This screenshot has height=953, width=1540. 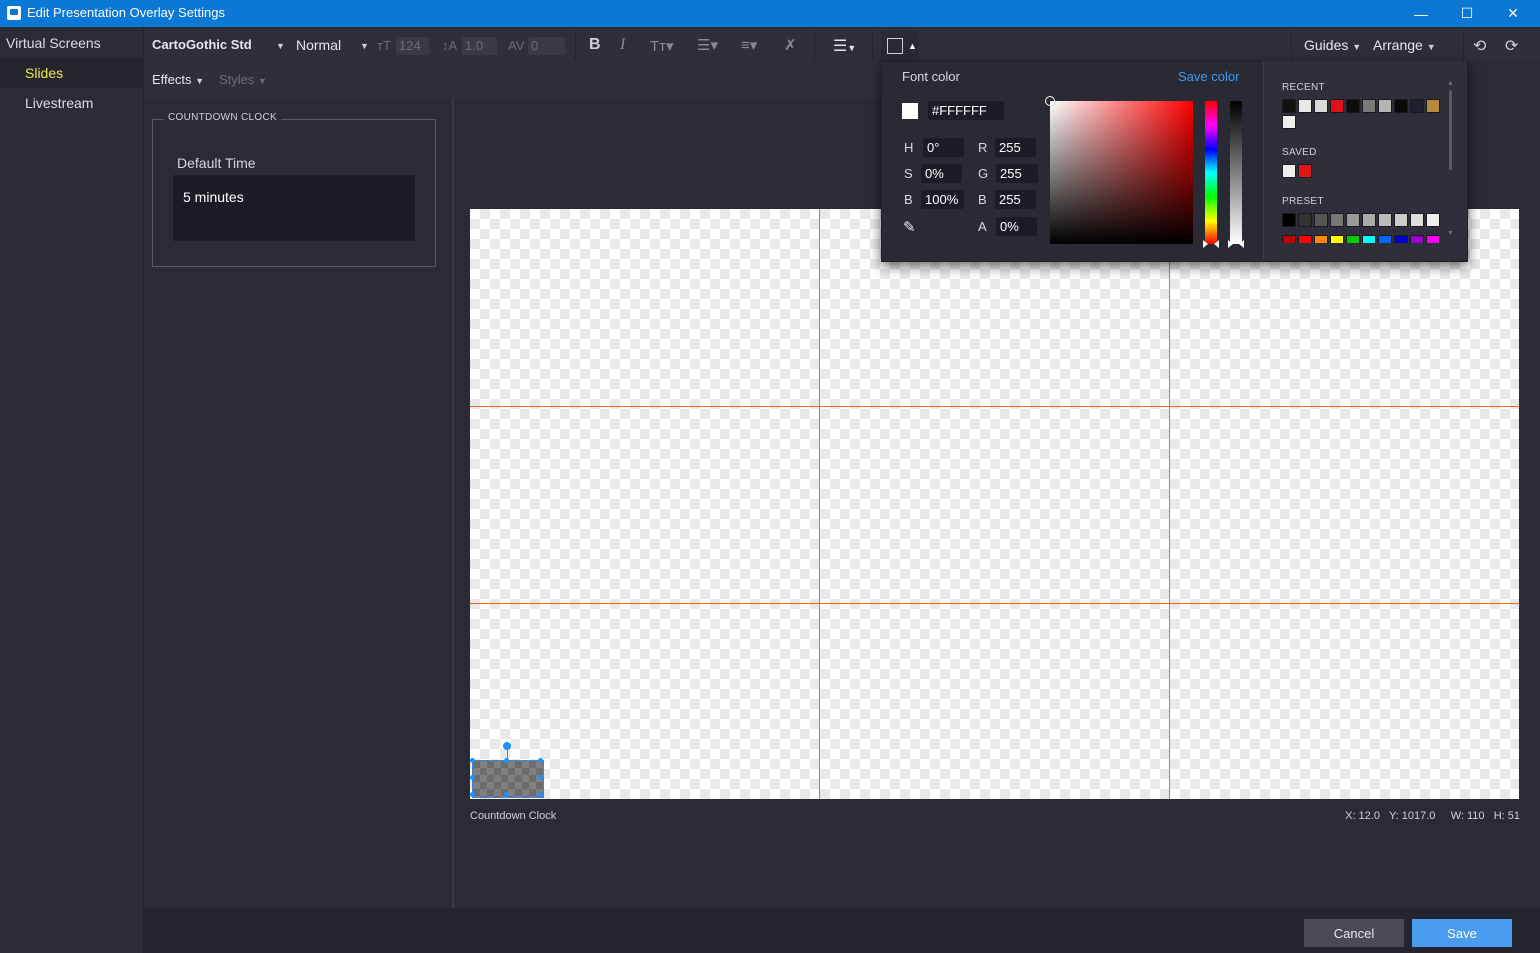 What do you see at coordinates (622, 45) in the screenshot?
I see `italic-icon: I` at bounding box center [622, 45].